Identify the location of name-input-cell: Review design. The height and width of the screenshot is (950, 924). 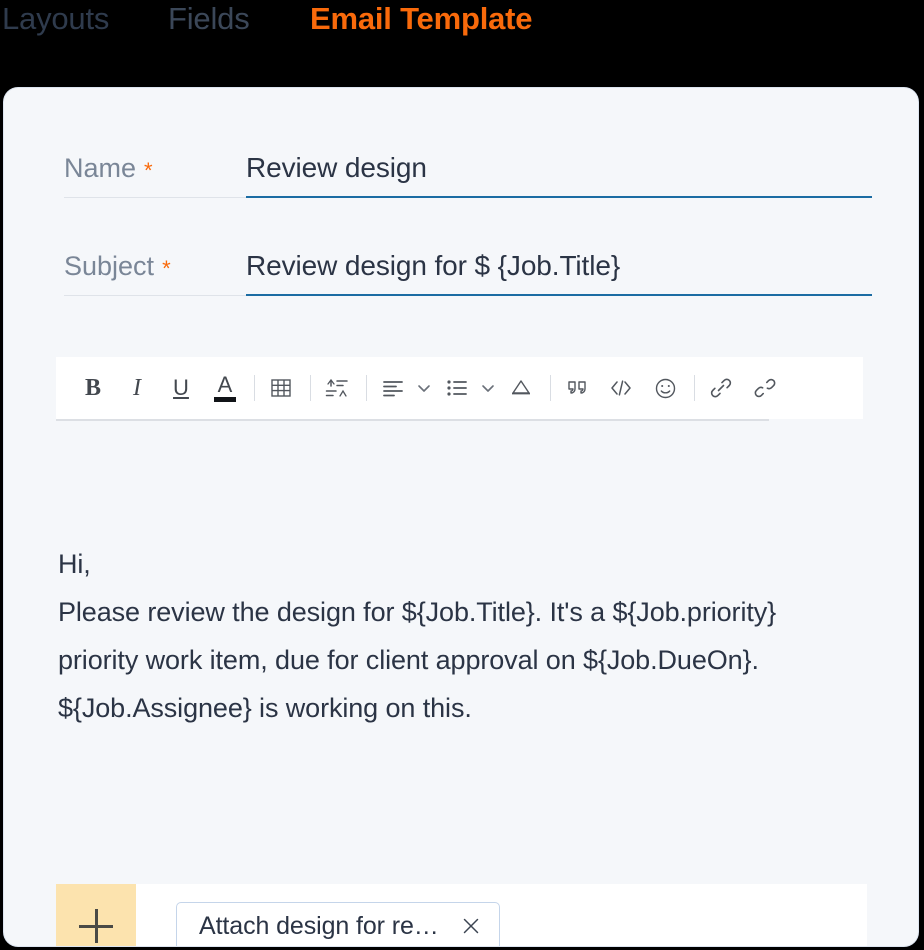
(559, 169).